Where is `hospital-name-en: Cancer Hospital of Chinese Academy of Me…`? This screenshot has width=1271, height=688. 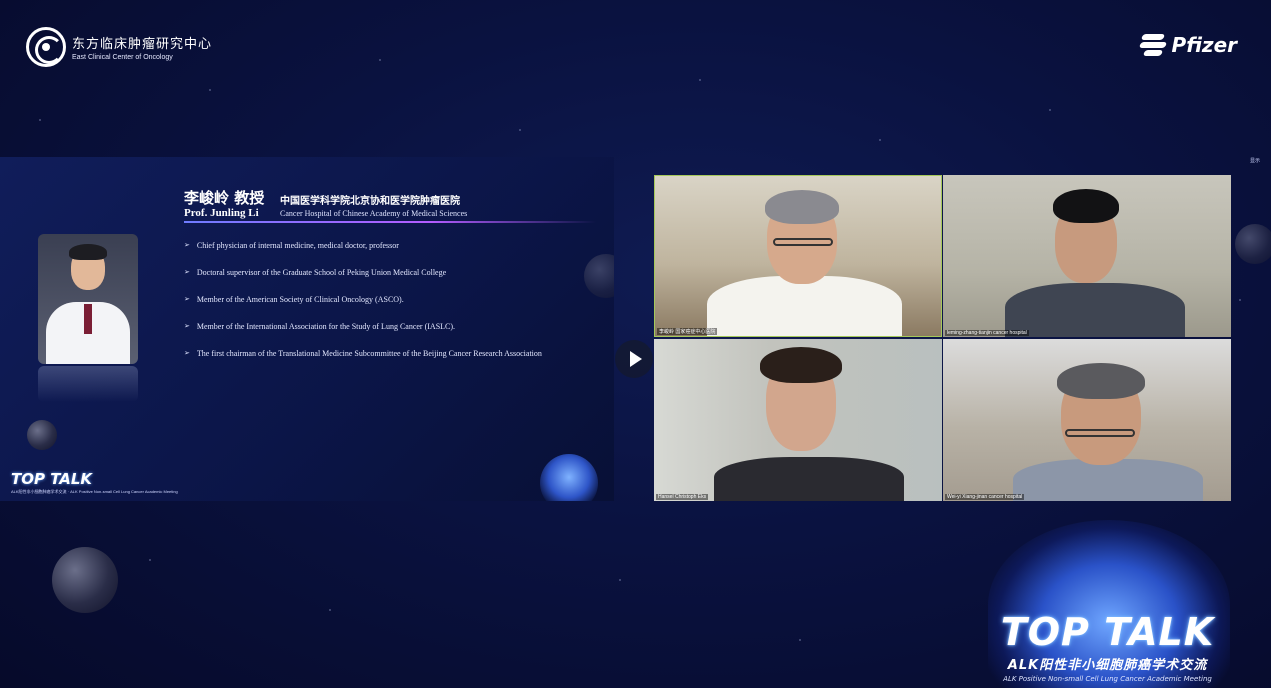 hospital-name-en: Cancer Hospital of Chinese Academy of Me… is located at coordinates (374, 213).